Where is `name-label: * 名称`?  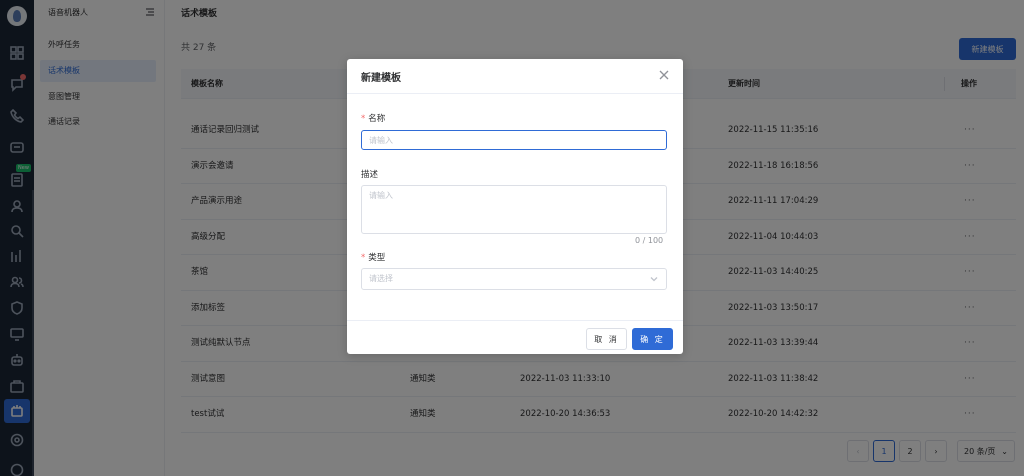 name-label: * 名称 is located at coordinates (373, 118).